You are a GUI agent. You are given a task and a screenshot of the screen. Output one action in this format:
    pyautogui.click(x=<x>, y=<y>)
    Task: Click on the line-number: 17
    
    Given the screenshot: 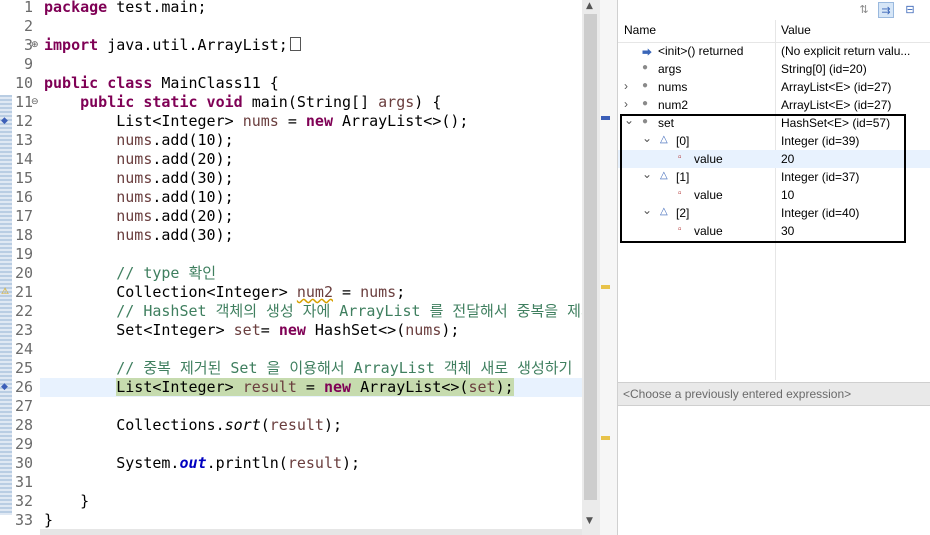 What is the action you would take?
    pyautogui.click(x=23, y=216)
    